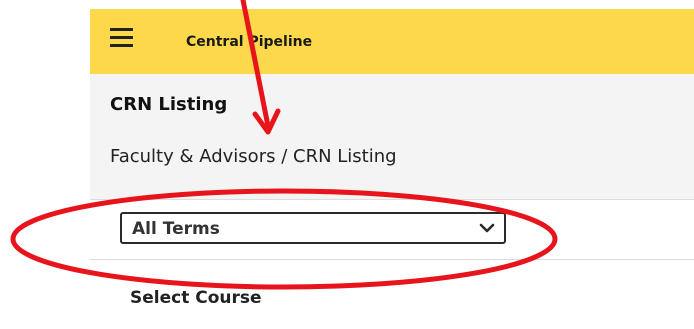 The width and height of the screenshot is (694, 329). I want to click on chevron-down-icon, so click(487, 228).